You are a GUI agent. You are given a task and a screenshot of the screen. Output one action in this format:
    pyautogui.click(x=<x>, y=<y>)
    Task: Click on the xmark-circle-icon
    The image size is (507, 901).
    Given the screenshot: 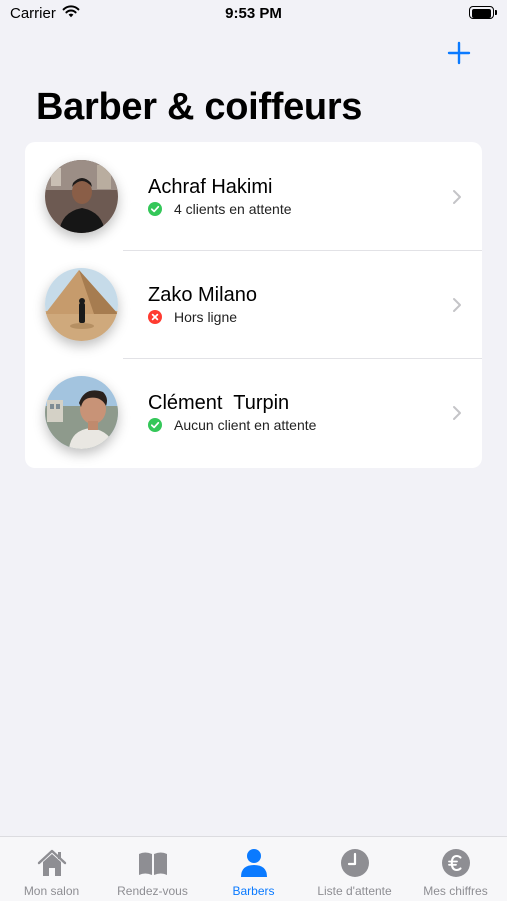 What is the action you would take?
    pyautogui.click(x=155, y=317)
    